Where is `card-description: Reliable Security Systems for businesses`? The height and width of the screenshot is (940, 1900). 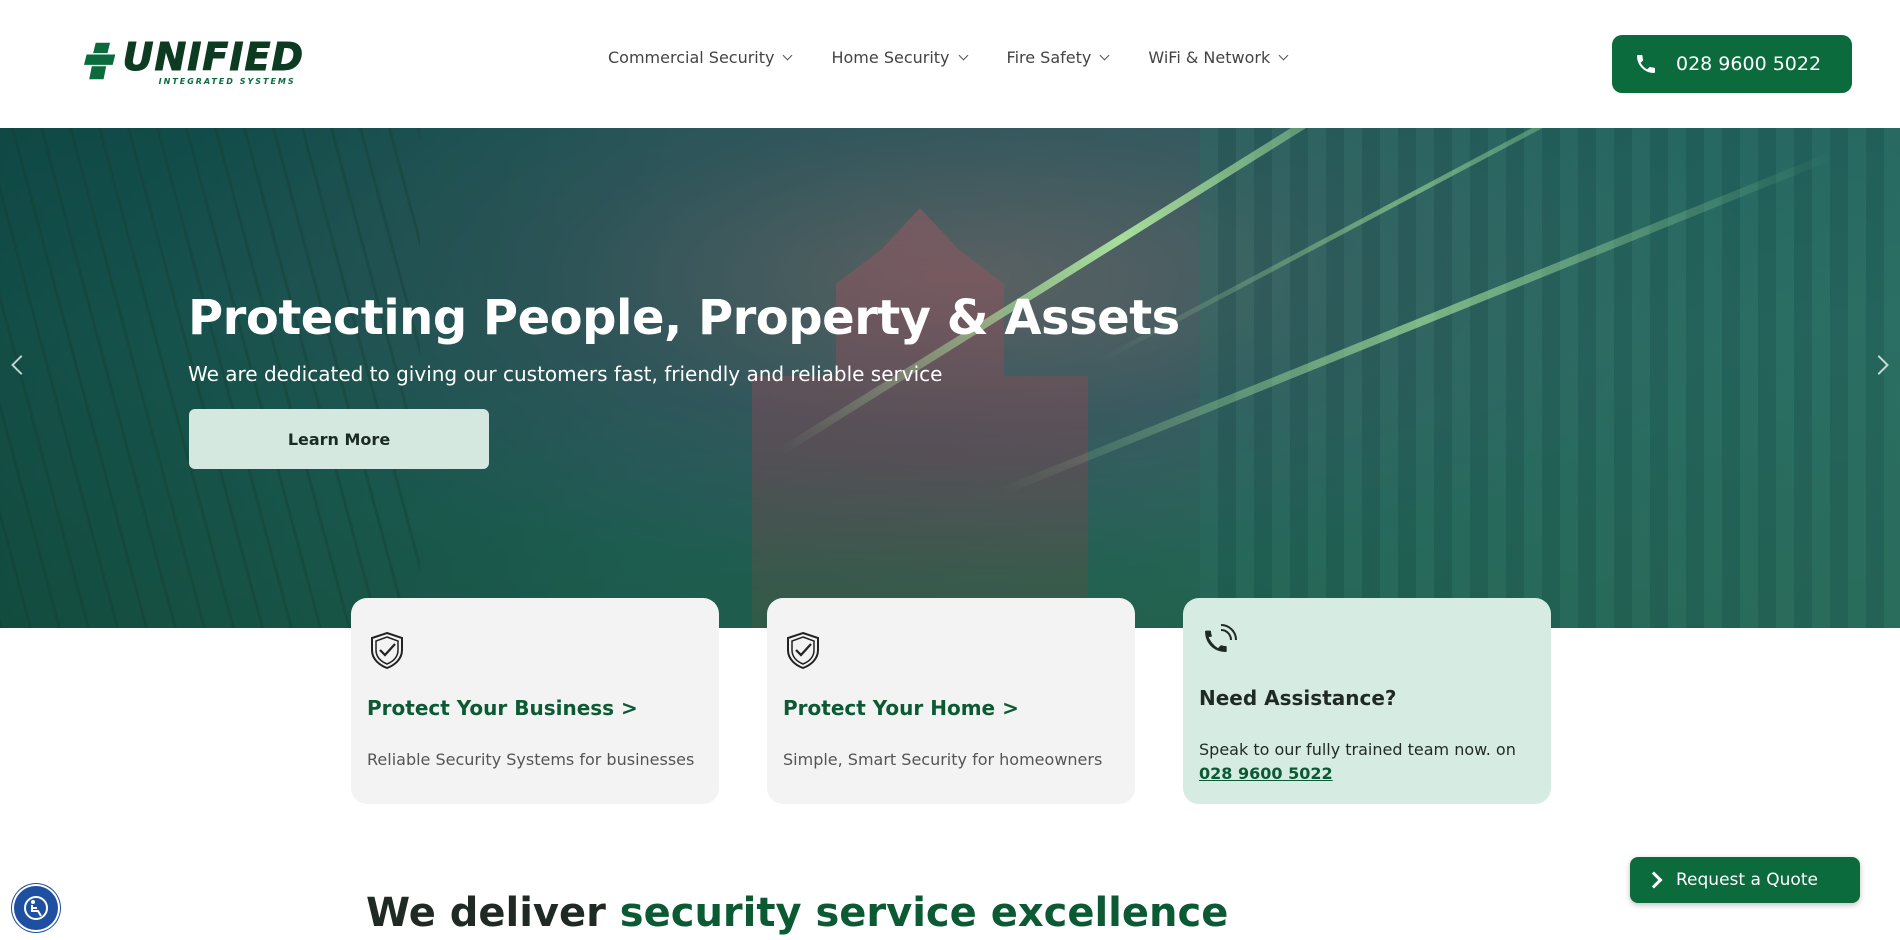
card-description: Reliable Security Systems for businesses is located at coordinates (531, 759).